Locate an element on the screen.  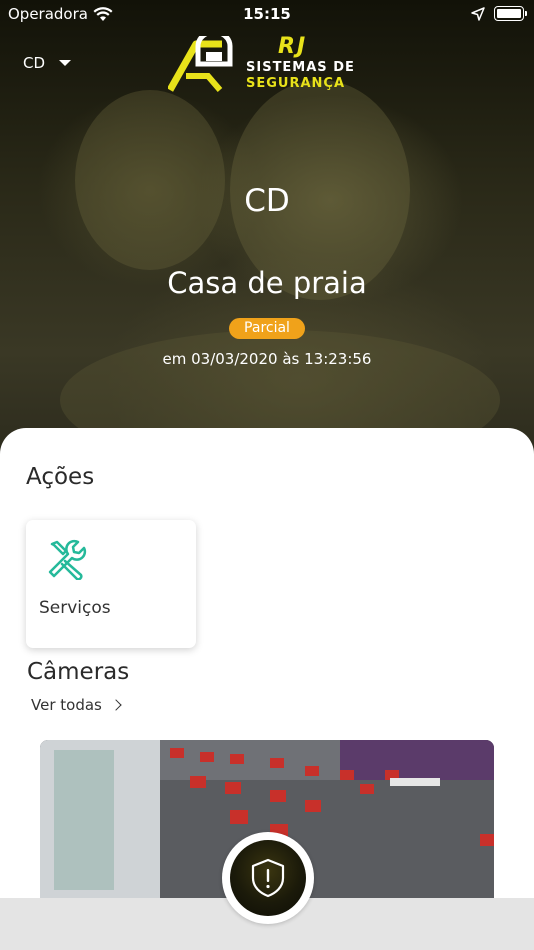
logo-mark-icon is located at coordinates (200, 64).